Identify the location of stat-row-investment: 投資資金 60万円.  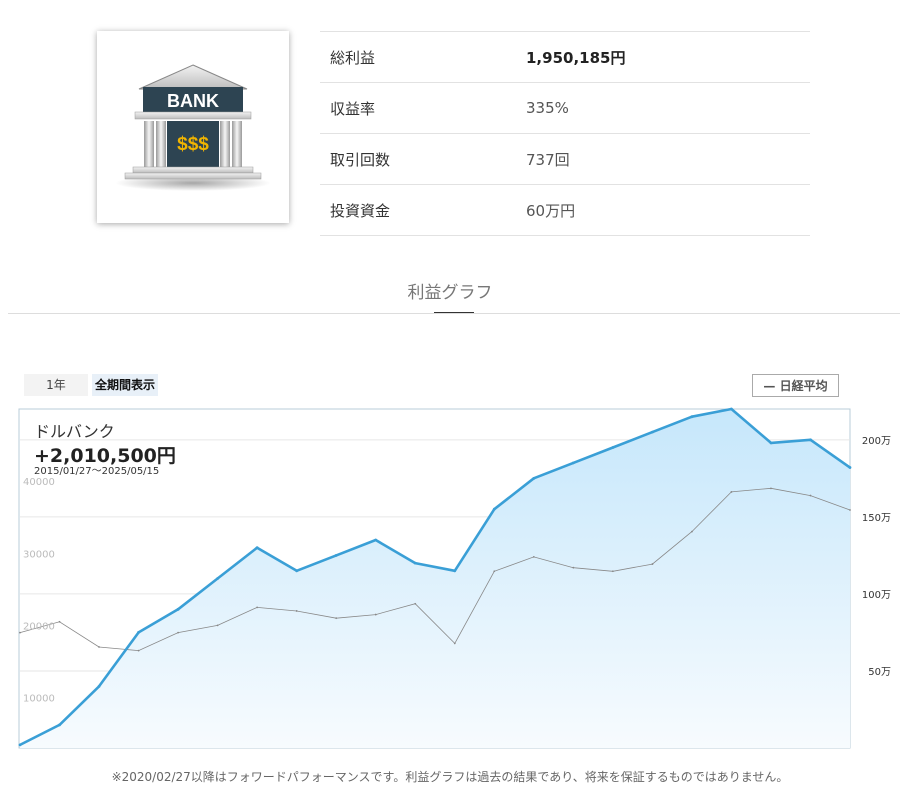
(565, 210).